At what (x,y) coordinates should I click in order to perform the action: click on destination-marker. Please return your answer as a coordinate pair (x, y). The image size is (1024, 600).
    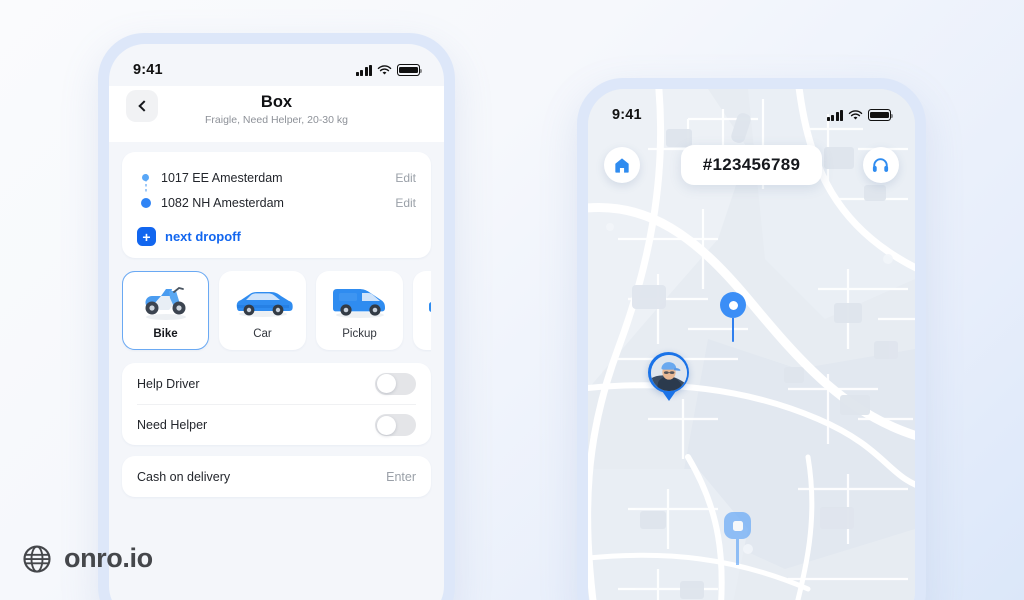
    Looking at the image, I should click on (737, 538).